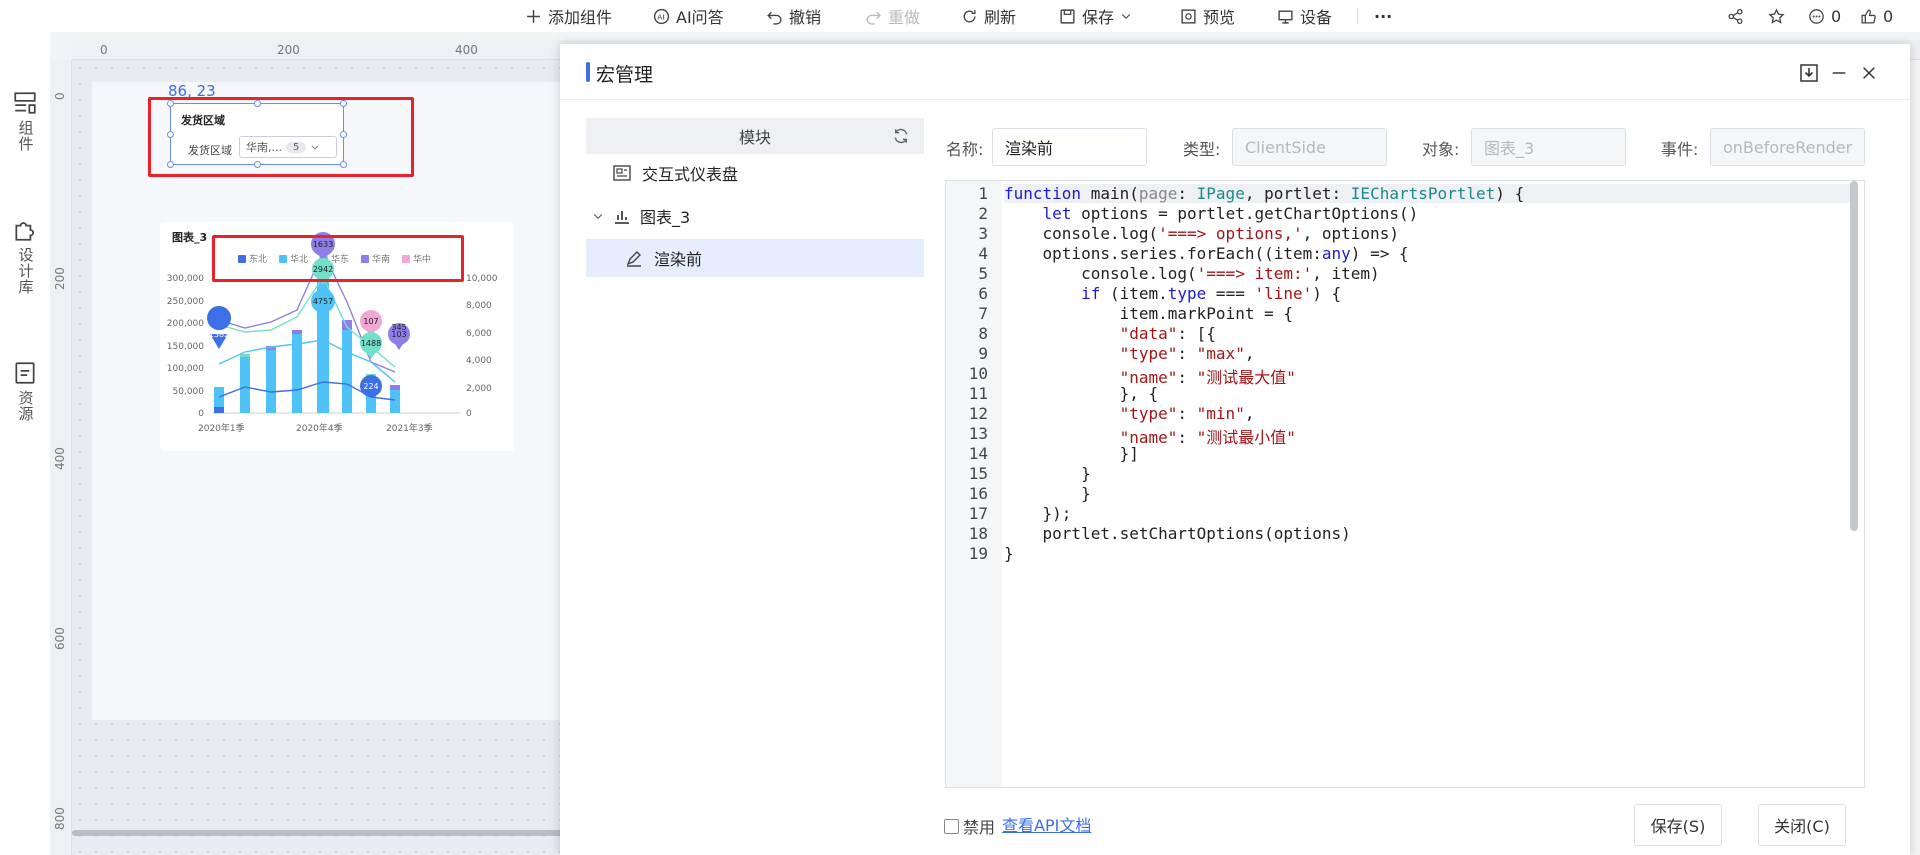  I want to click on y-right-tick: 8,000, so click(479, 306).